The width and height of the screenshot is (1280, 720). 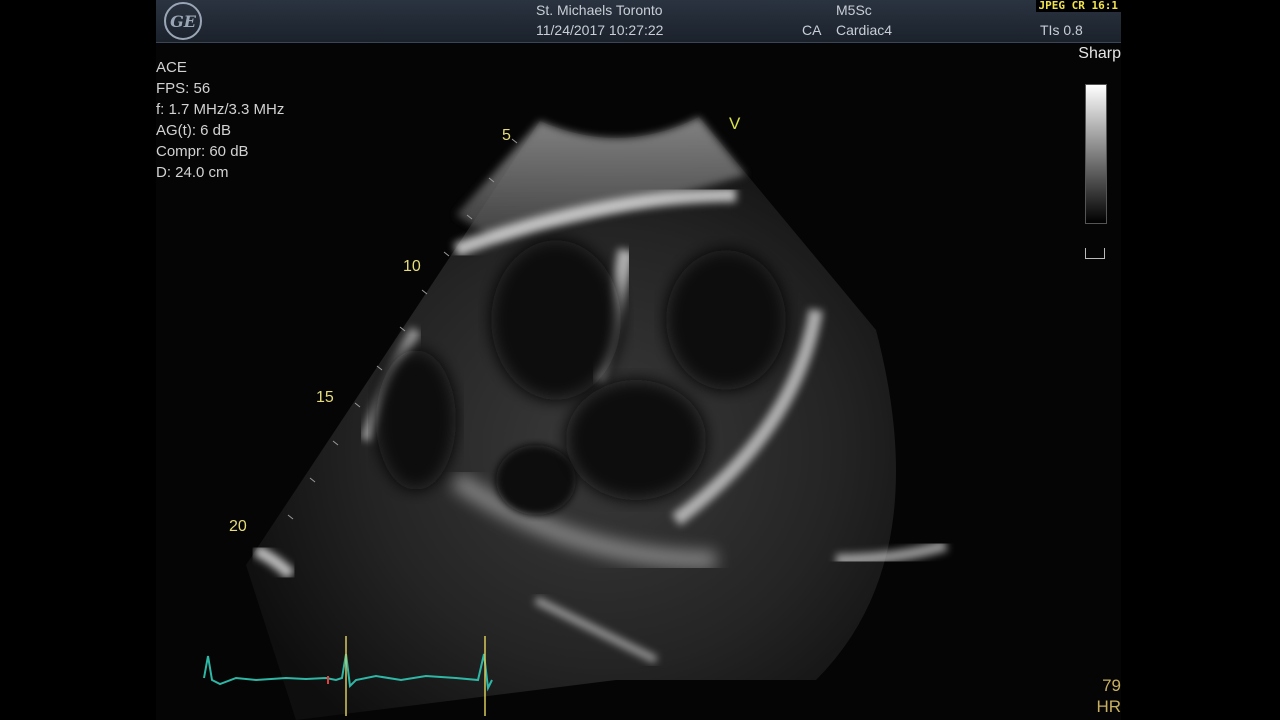 I want to click on depth-mark-20: 20, so click(x=238, y=526).